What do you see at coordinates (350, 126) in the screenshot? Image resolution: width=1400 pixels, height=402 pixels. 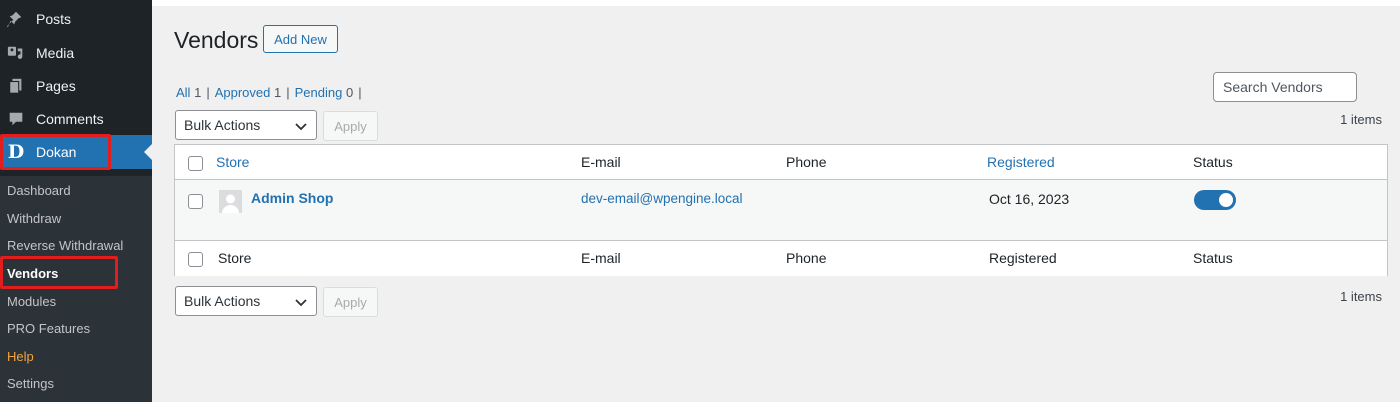 I see `apply-button-top: Apply` at bounding box center [350, 126].